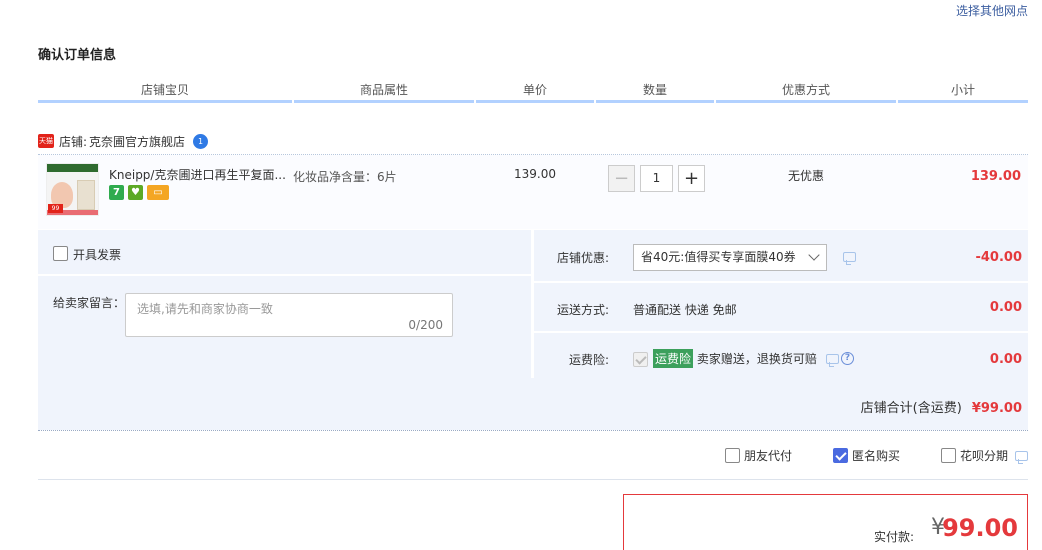 The width and height of the screenshot is (1042, 550). Describe the element at coordinates (963, 92) in the screenshot. I see `column-header-subtotal: 小计` at that location.